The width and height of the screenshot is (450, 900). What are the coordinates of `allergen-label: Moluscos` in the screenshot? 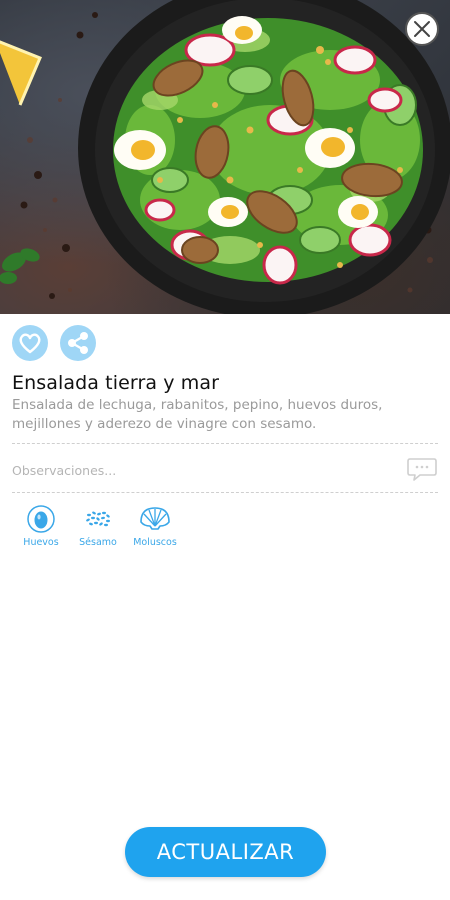 It's located at (155, 542).